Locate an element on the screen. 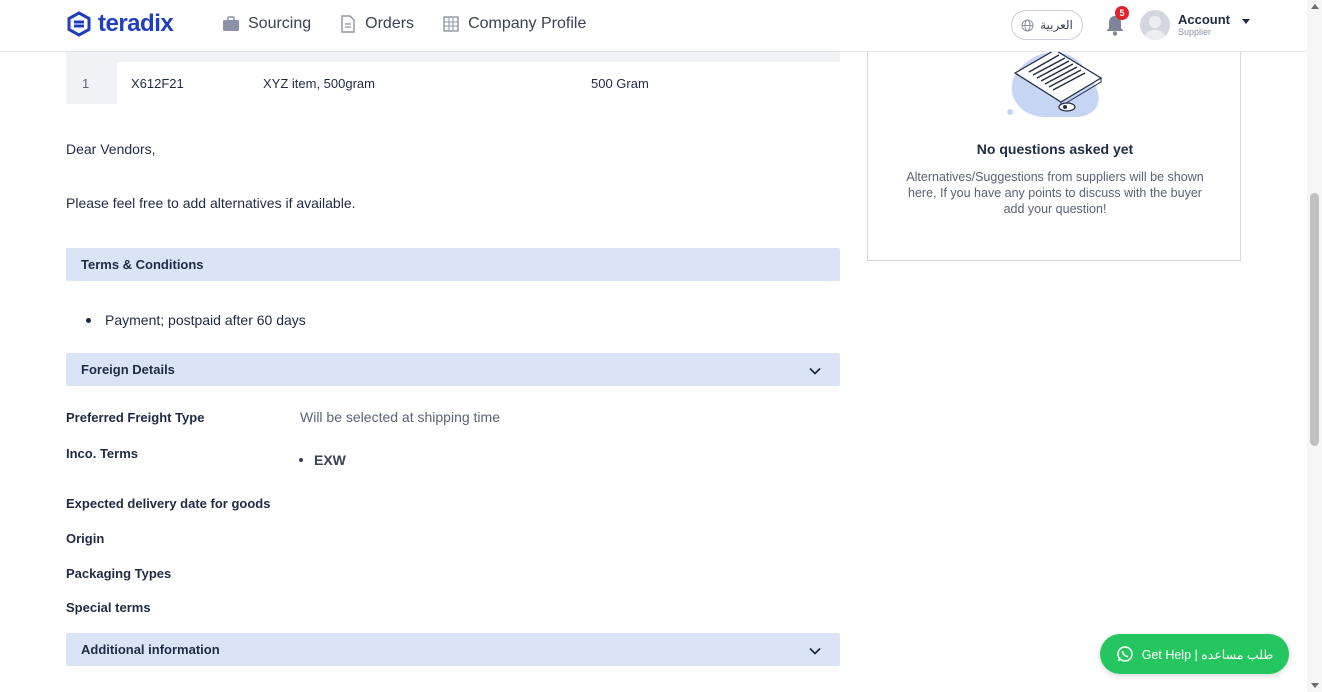  packaging-types-label: Packaging Types is located at coordinates (119, 573).